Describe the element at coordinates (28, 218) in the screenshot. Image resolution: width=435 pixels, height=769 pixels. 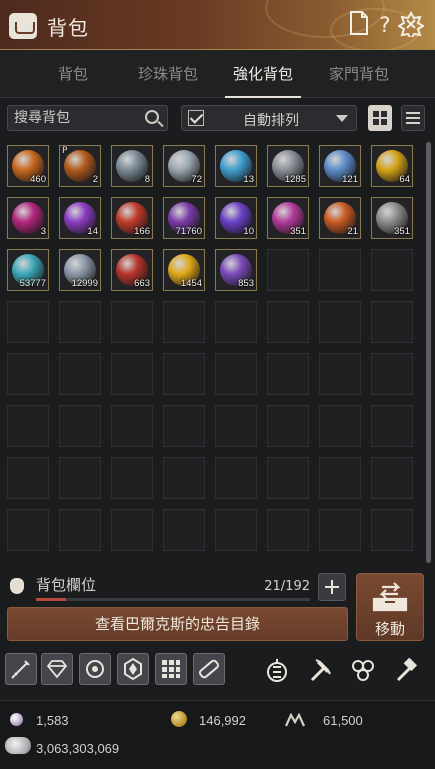
I see `inventory-slot-item: 3` at that location.